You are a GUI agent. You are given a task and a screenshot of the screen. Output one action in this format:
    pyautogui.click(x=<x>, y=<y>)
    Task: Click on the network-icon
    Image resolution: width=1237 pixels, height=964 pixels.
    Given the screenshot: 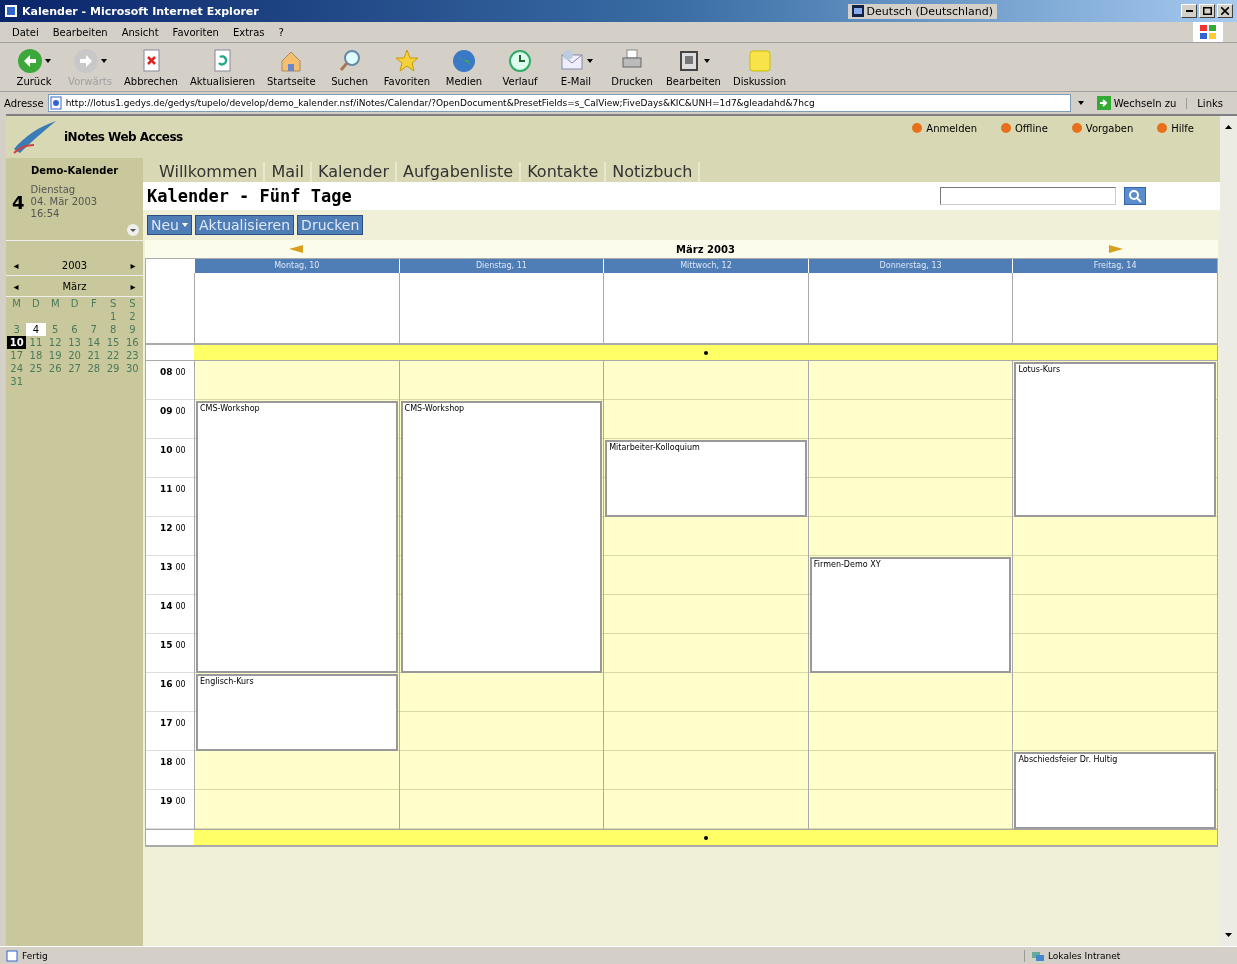 What is the action you would take?
    pyautogui.click(x=1038, y=955)
    